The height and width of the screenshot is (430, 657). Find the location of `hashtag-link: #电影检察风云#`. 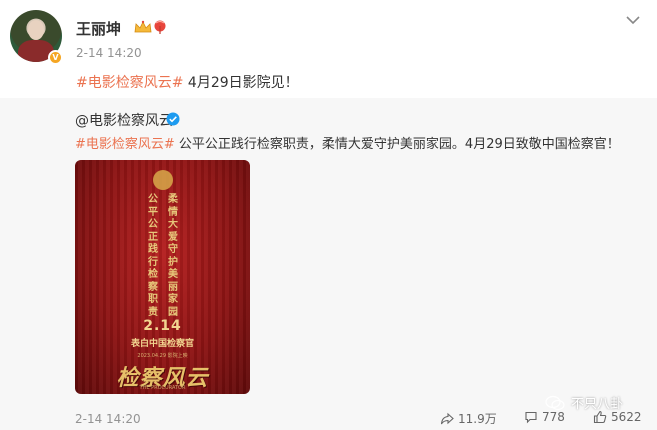

hashtag-link: #电影检察风云# is located at coordinates (129, 83).